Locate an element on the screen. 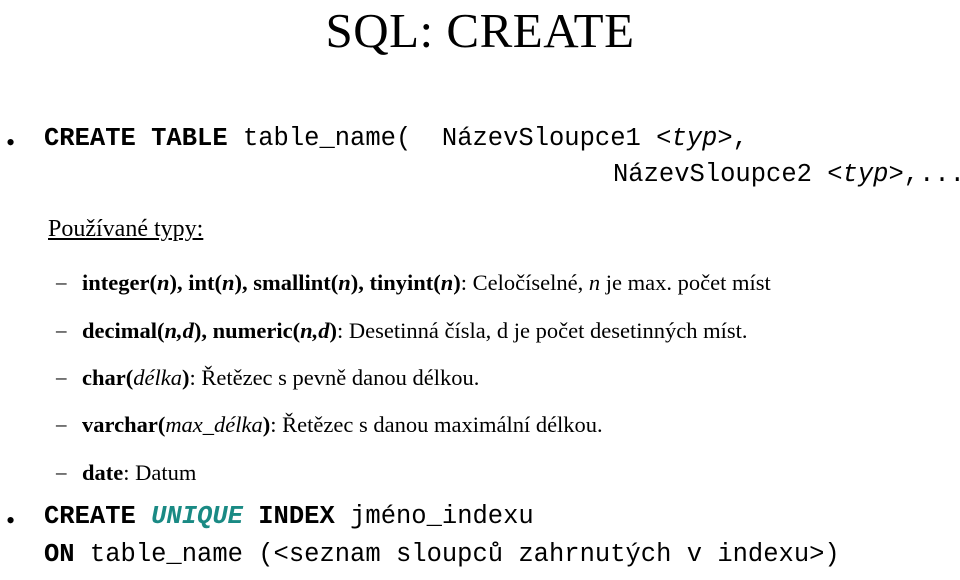 The height and width of the screenshot is (580, 960). type-integer-name-a: integer( is located at coordinates (119, 282).